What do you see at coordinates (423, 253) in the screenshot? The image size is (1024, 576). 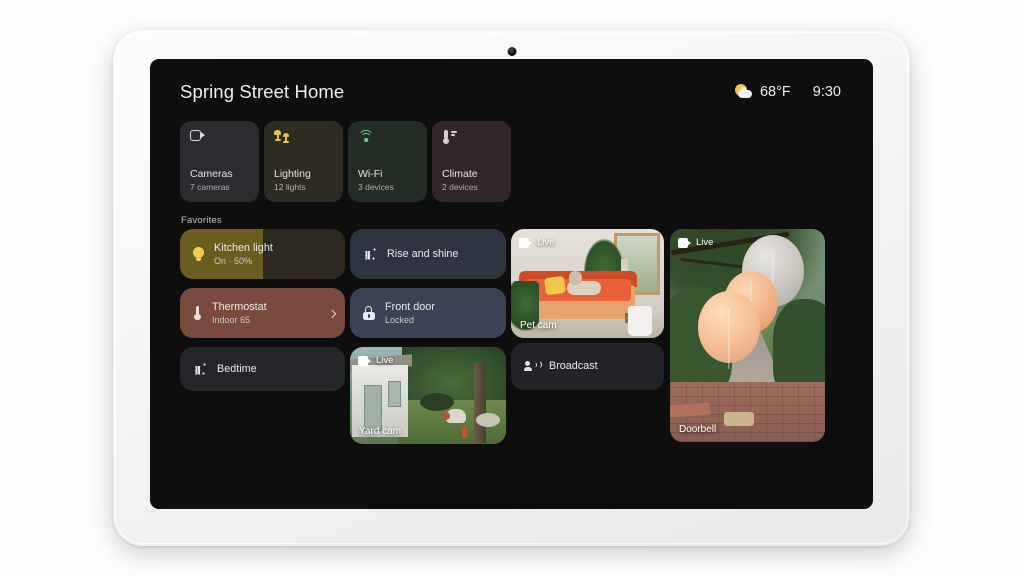 I see `card-label: Rise and shine` at bounding box center [423, 253].